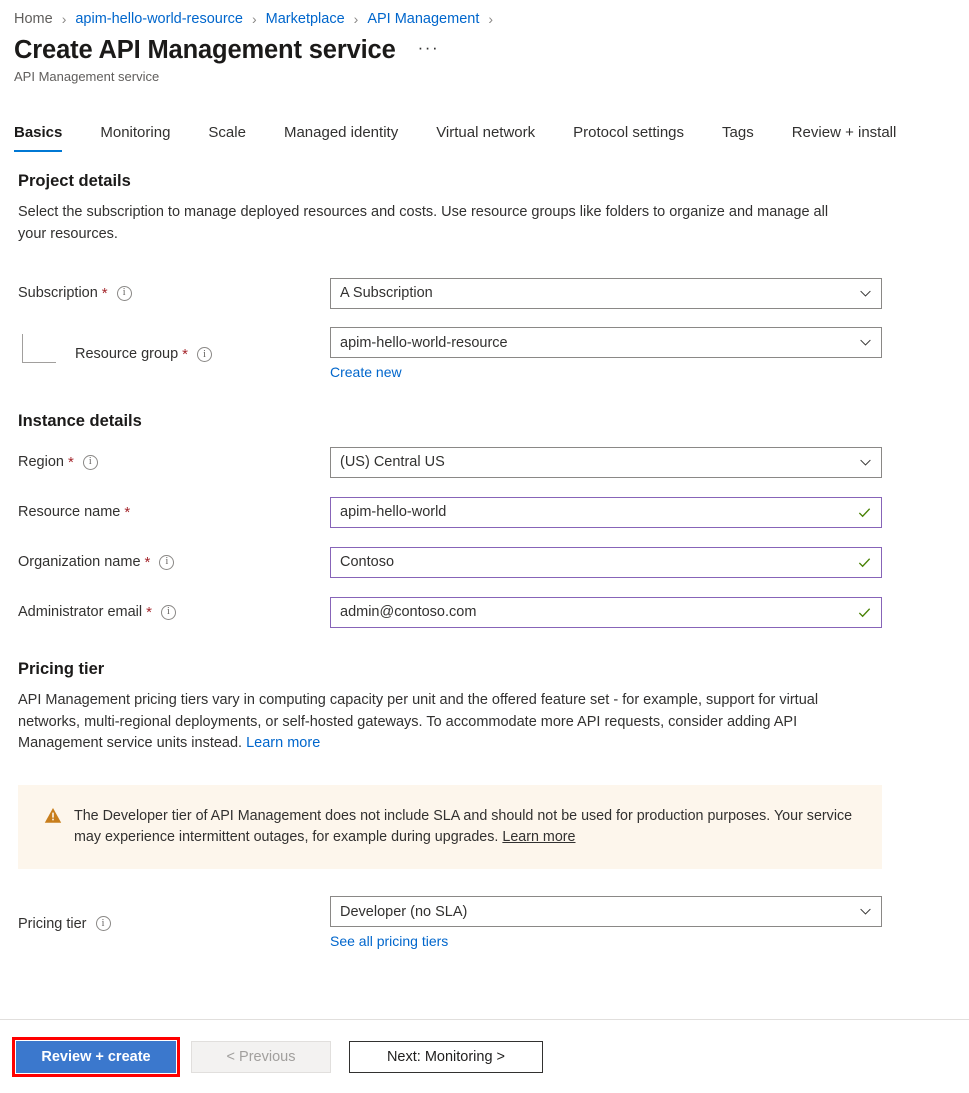  What do you see at coordinates (80, 421) in the screenshot?
I see `instance-details-heading: Instance details` at bounding box center [80, 421].